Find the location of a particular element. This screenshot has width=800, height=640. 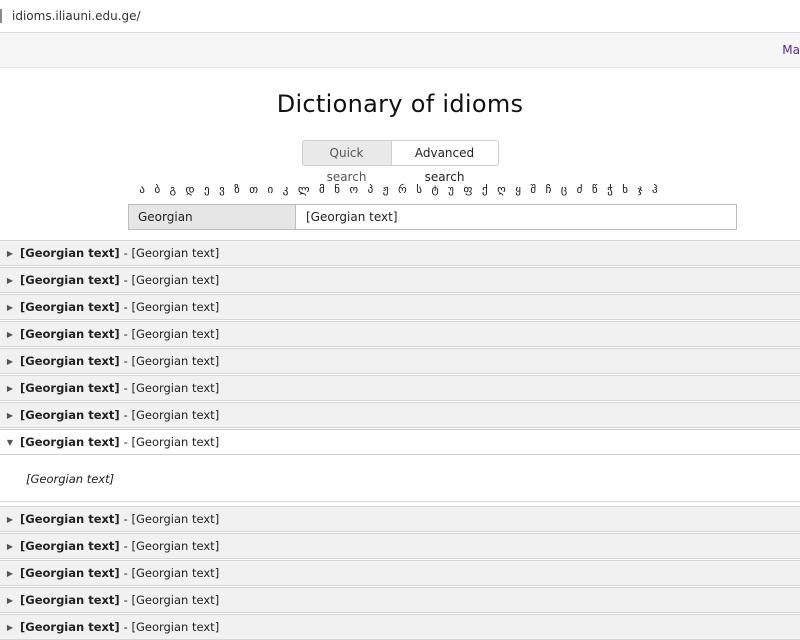

tab-advanced-search: Advanced search is located at coordinates (445, 162).